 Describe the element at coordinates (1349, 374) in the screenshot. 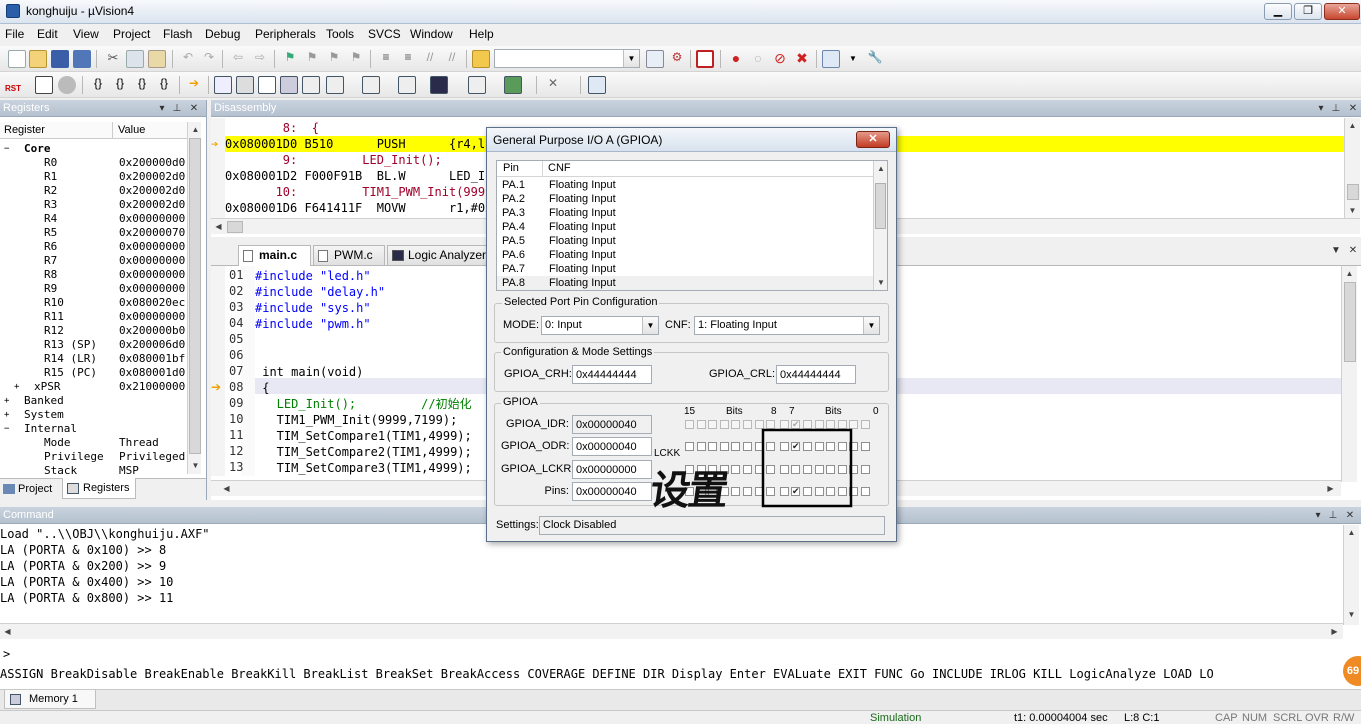

I see `editor-vscroll: ▲` at that location.